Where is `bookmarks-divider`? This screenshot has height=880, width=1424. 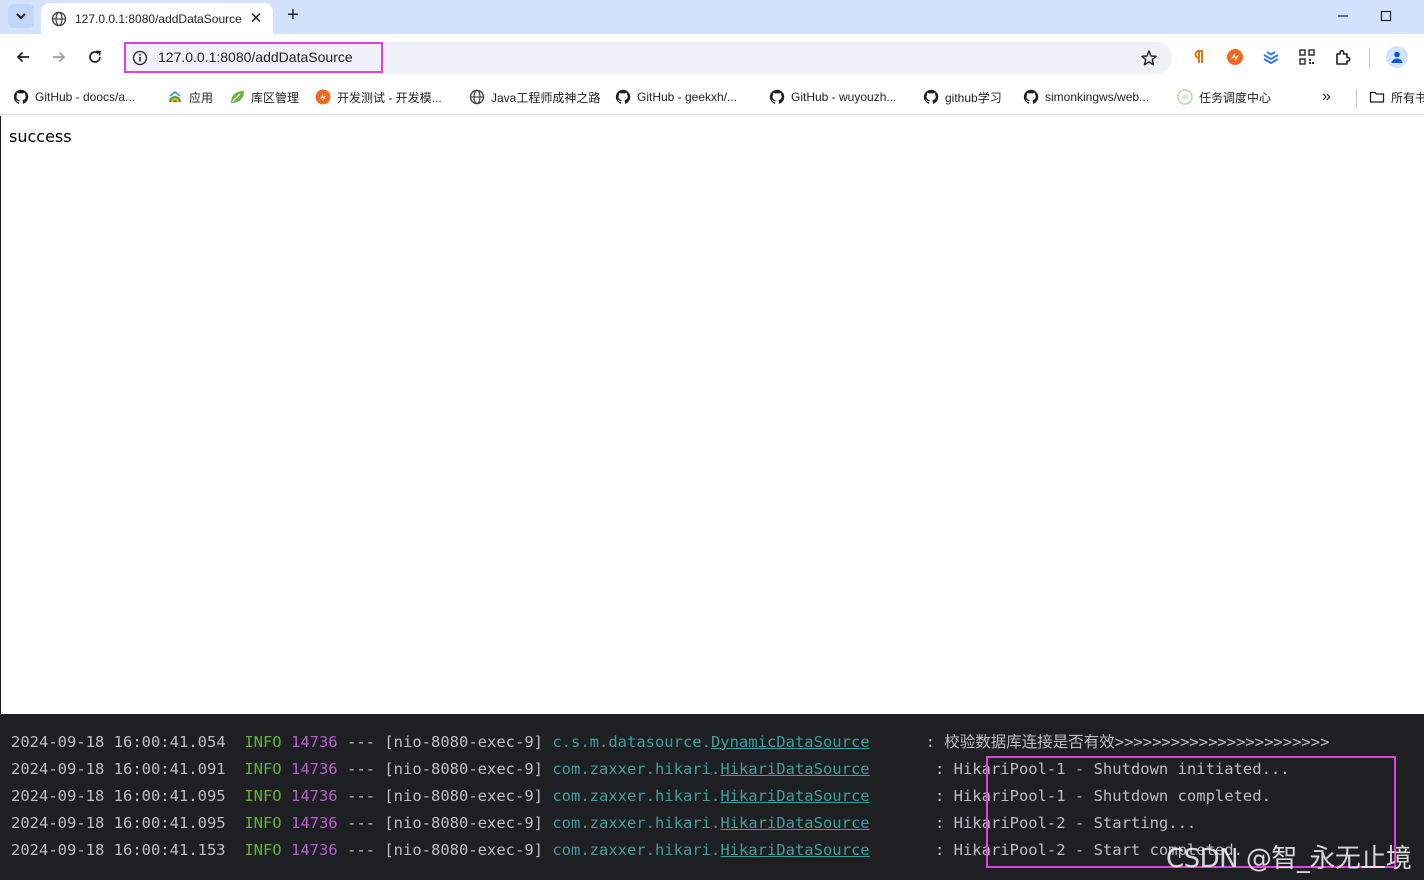
bookmarks-divider is located at coordinates (1356, 98).